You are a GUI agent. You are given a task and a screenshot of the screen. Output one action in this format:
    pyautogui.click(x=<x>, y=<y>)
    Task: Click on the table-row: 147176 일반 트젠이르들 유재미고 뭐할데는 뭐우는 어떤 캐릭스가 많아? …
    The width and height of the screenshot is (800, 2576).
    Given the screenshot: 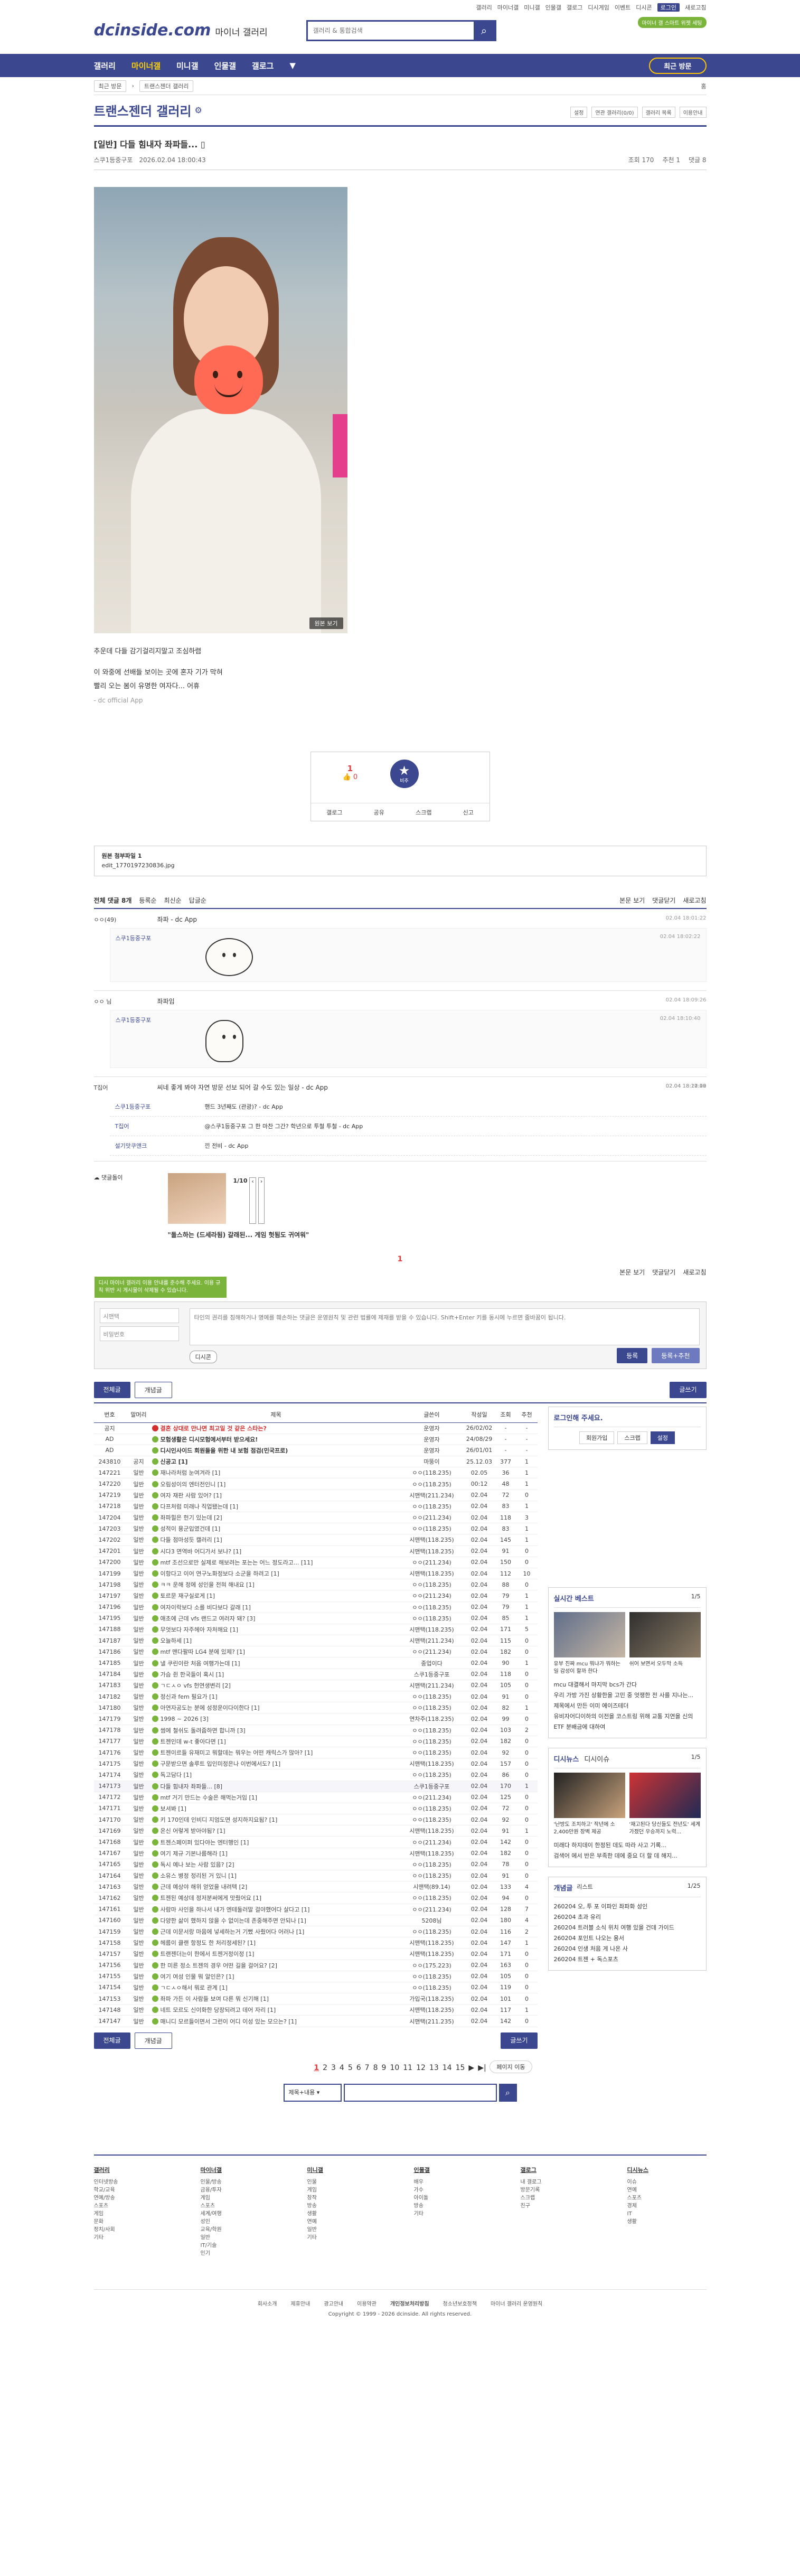 What is the action you would take?
    pyautogui.click(x=315, y=1753)
    